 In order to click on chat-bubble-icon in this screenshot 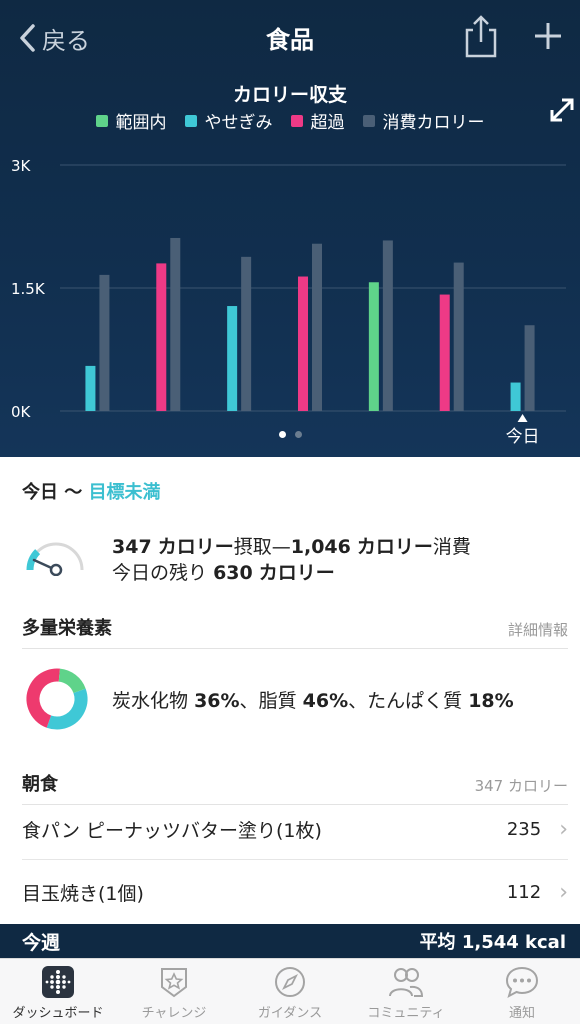, I will do `click(522, 982)`.